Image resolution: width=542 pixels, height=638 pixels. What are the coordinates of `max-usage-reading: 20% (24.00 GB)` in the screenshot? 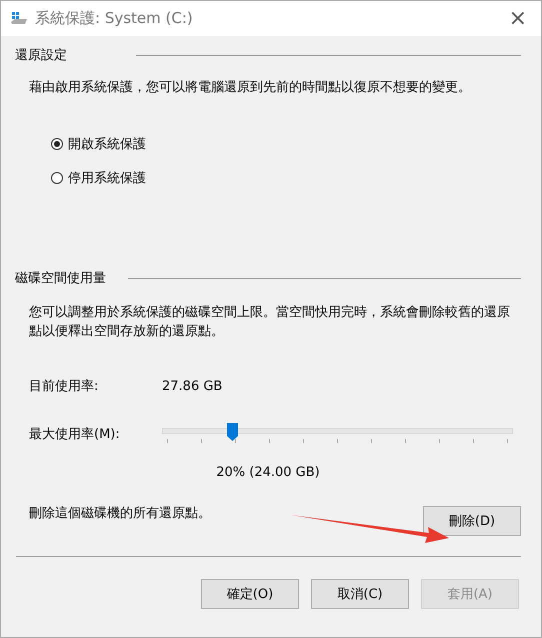 It's located at (268, 472).